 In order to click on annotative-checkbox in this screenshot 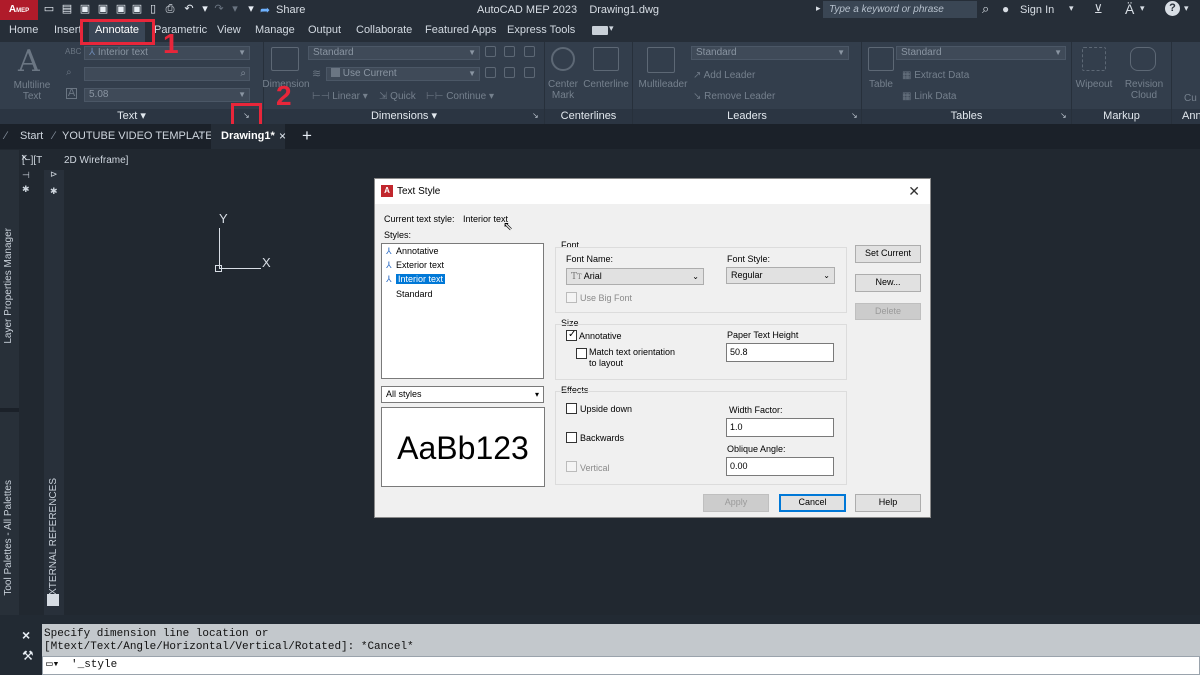, I will do `click(571, 335)`.